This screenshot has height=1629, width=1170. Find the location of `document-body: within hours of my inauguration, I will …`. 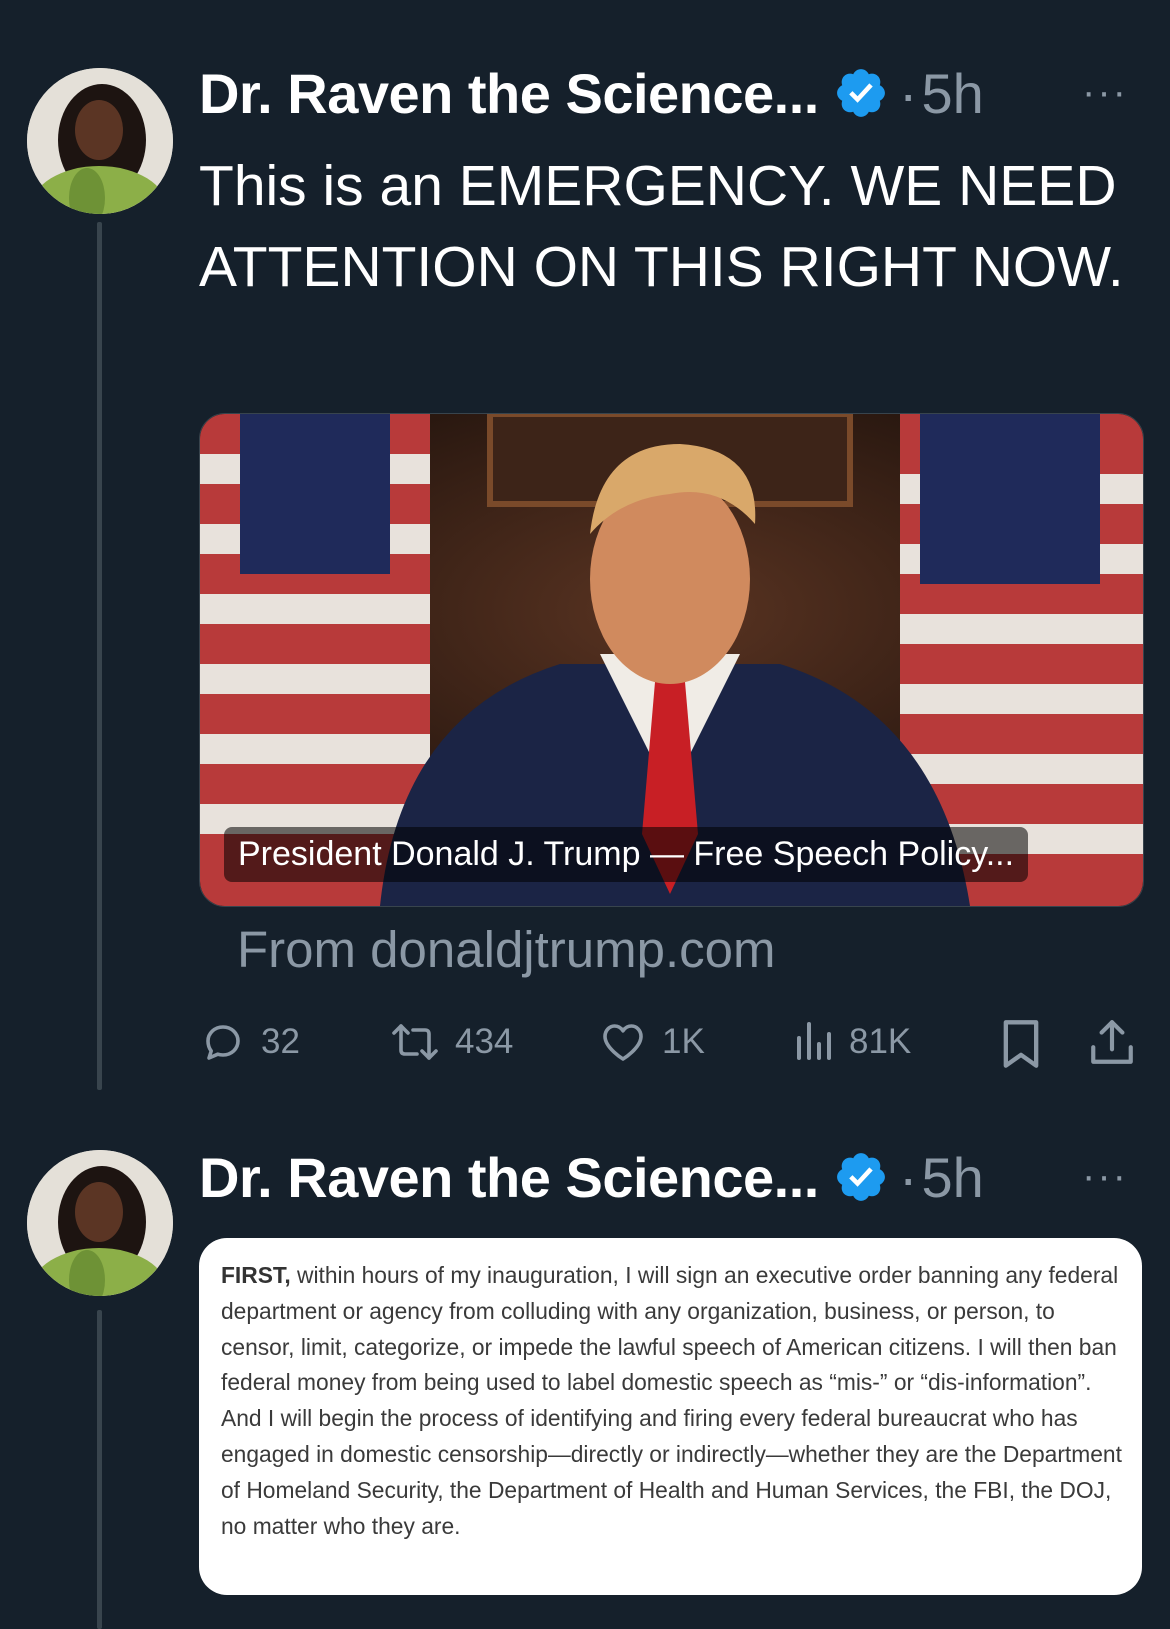

document-body: within hours of my inauguration, I will … is located at coordinates (671, 1400).